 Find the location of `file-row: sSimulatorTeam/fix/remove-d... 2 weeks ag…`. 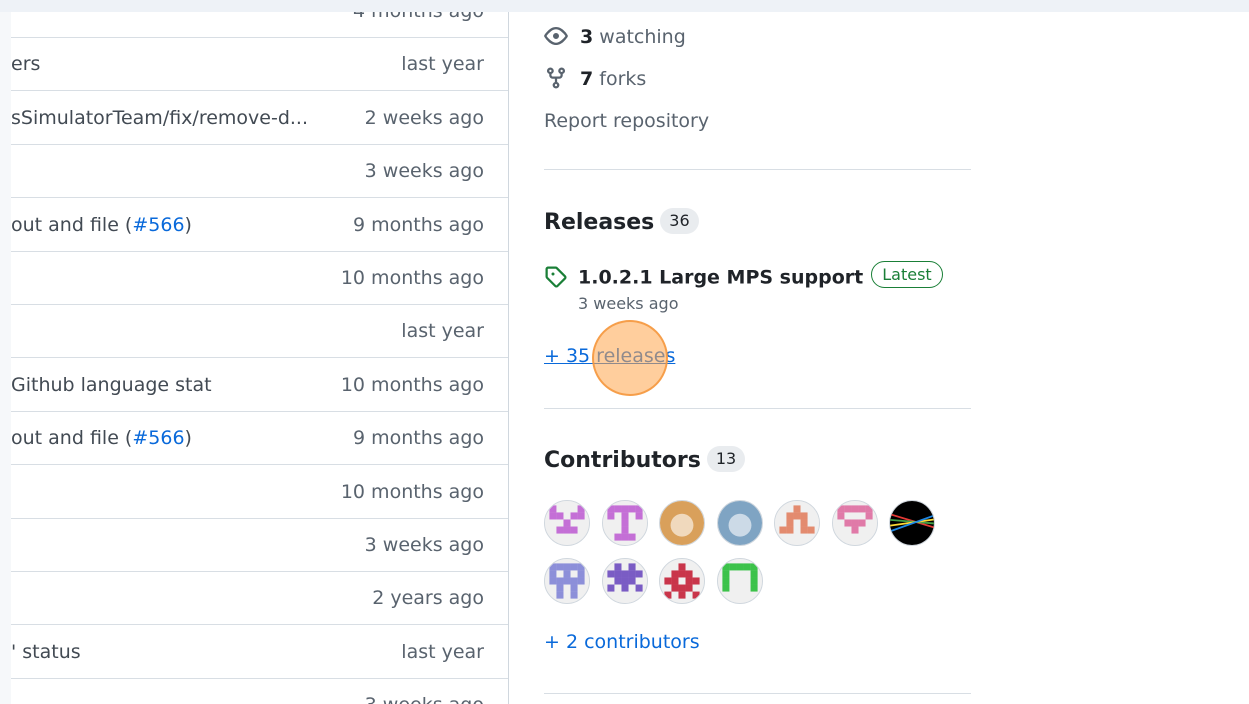

file-row: sSimulatorTeam/fix/remove-d... 2 weeks ag… is located at coordinates (259, 118).